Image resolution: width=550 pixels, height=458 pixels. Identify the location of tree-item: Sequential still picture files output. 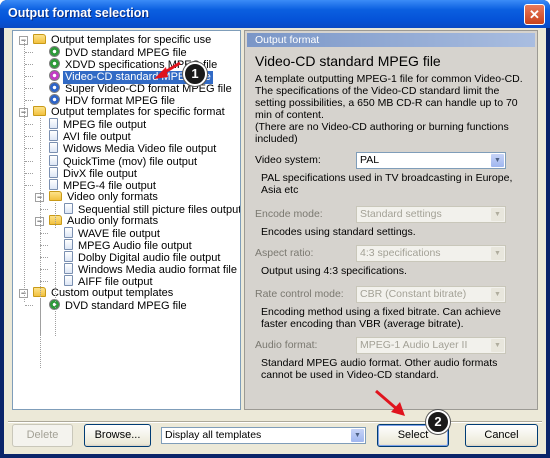
(152, 209).